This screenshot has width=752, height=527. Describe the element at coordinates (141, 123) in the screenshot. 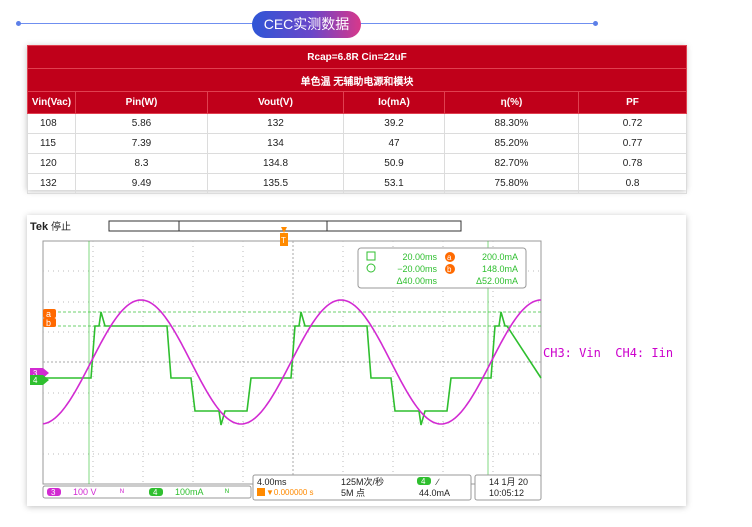

I see `table-cell: 5.86` at that location.